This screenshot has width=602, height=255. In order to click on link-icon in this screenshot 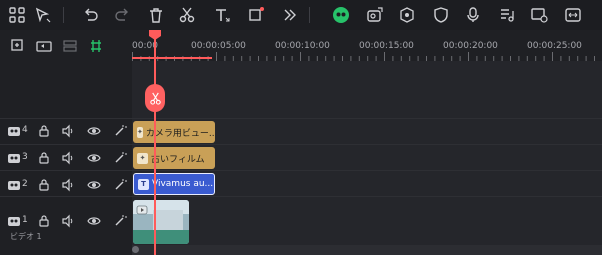, I will do `click(96, 46)`.